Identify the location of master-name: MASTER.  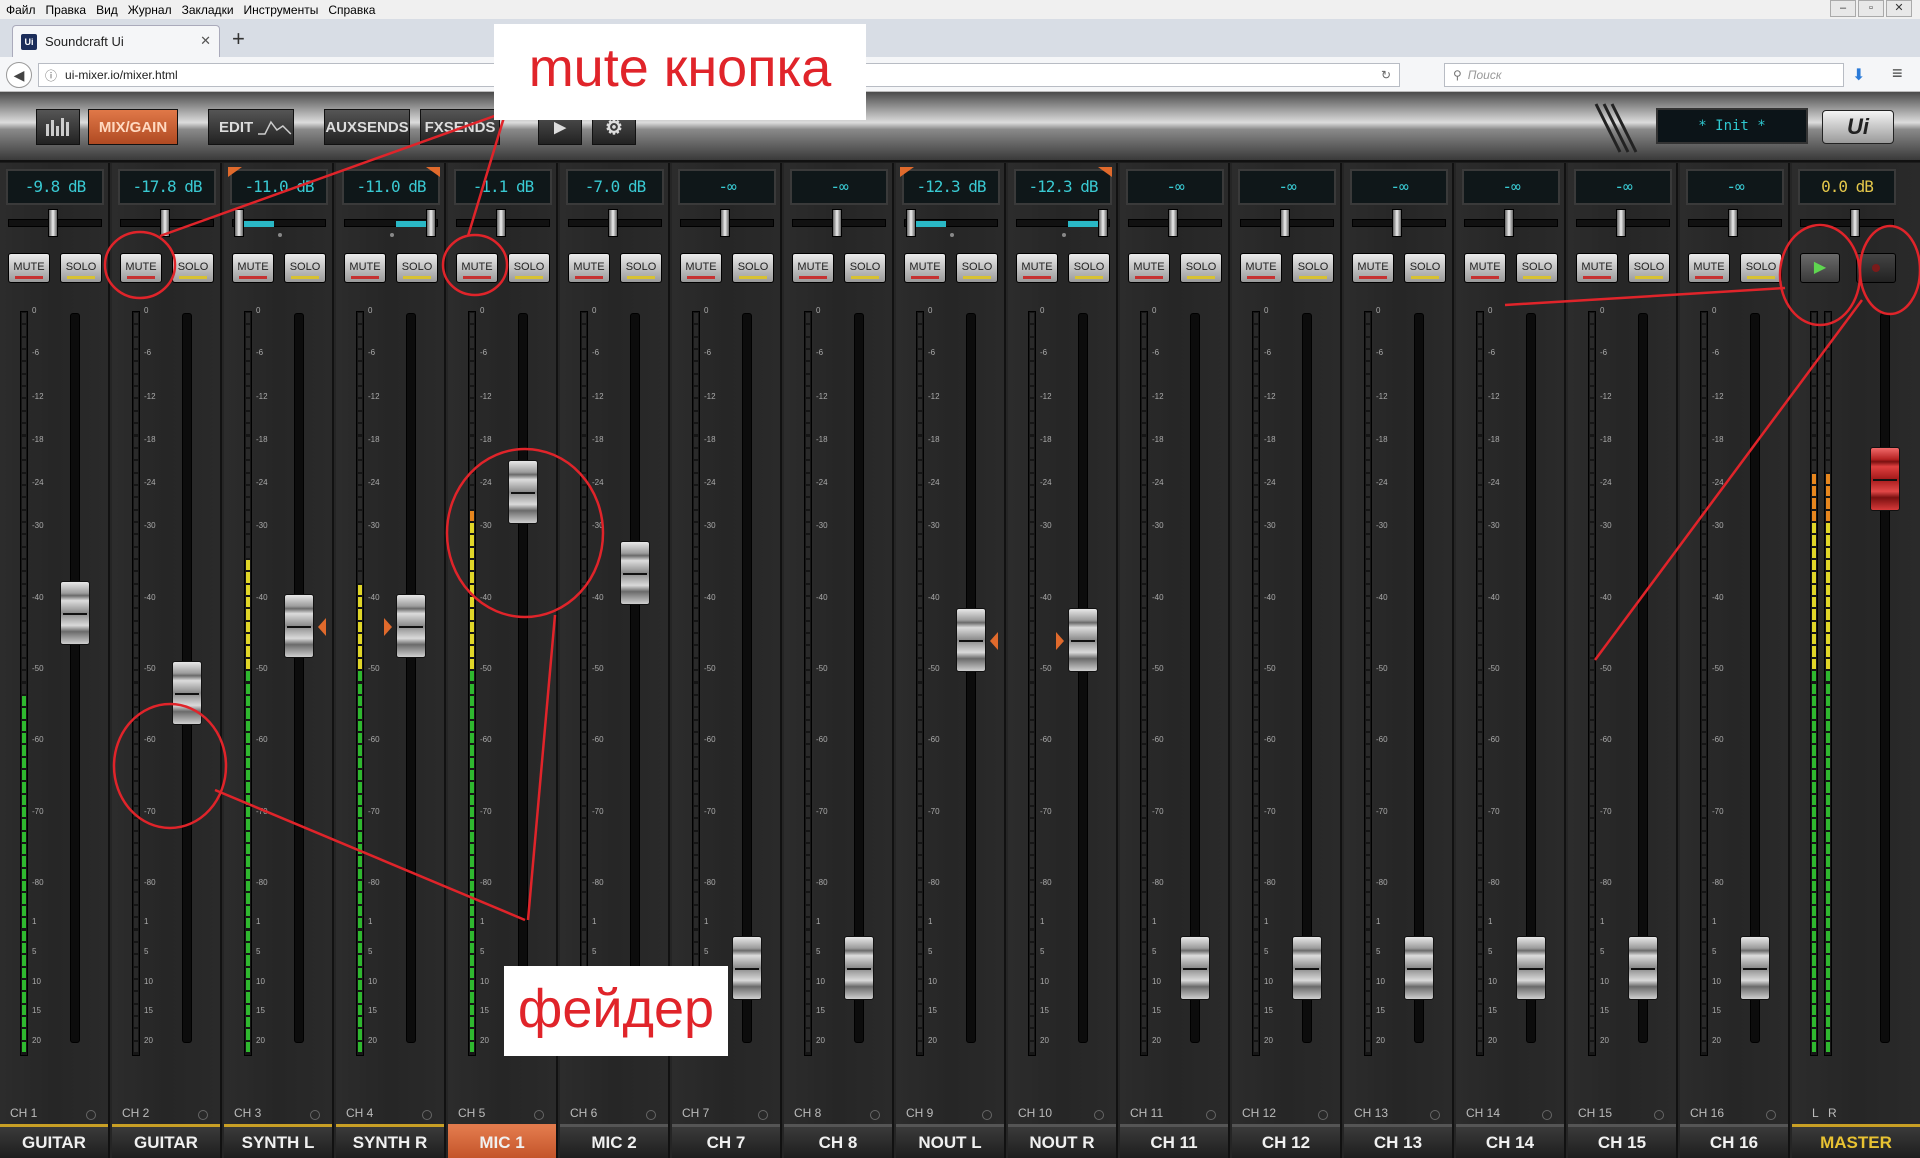
(1856, 1141).